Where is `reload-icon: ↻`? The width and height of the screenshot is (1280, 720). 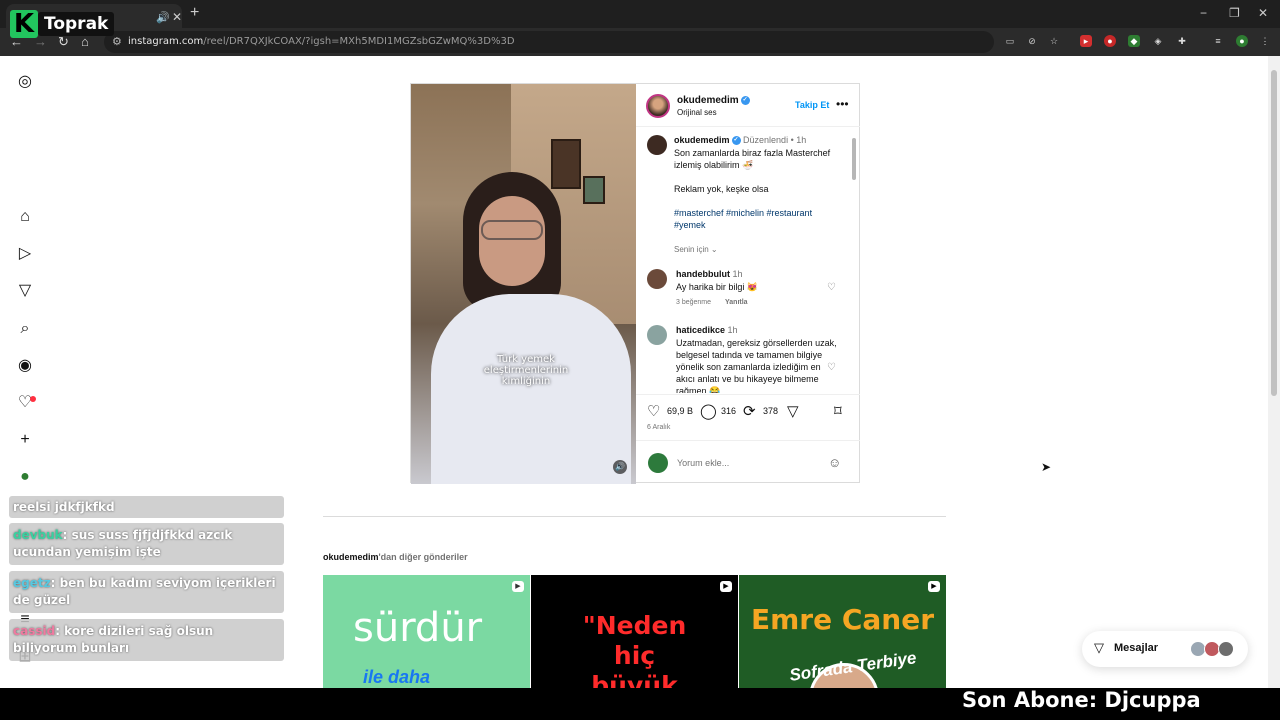
reload-icon: ↻ is located at coordinates (63, 42).